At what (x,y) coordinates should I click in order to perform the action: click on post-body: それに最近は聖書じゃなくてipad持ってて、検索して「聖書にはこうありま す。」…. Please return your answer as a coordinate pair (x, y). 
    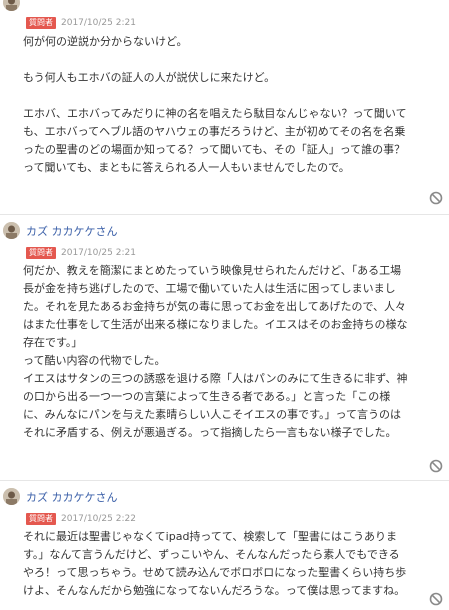
    Looking at the image, I should click on (215, 563).